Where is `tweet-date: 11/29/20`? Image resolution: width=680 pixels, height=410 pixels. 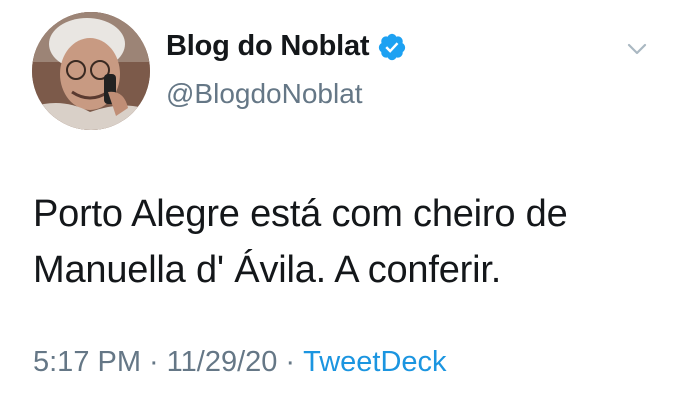
tweet-date: 11/29/20 is located at coordinates (222, 362).